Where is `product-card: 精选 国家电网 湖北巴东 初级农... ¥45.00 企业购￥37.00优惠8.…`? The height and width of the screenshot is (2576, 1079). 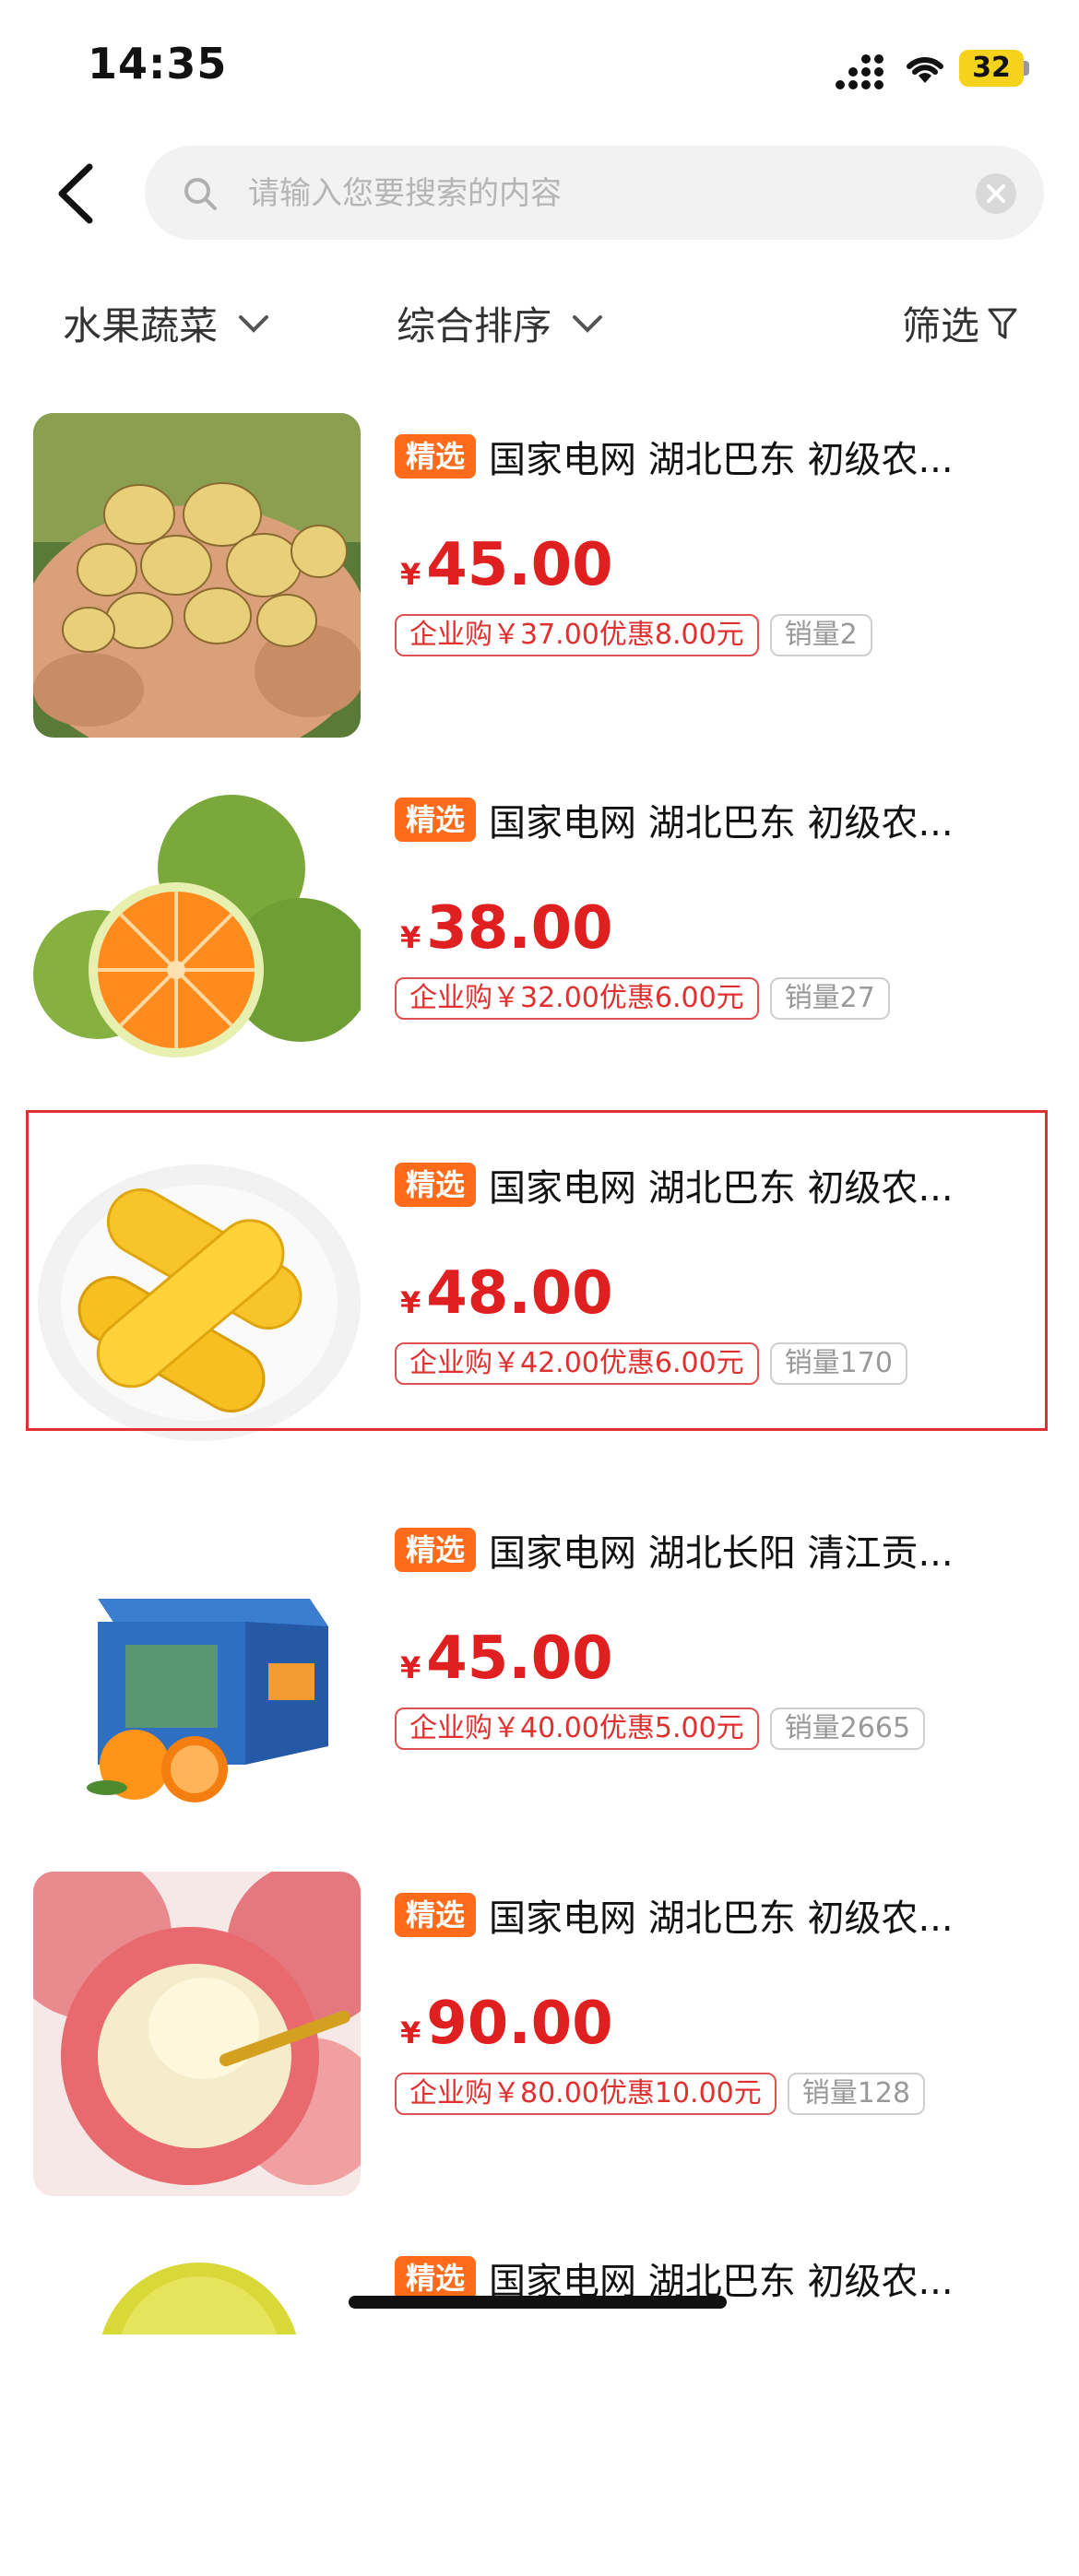 product-card: 精选 国家电网 湖北巴东 初级农... ¥45.00 企业购￥37.00优惠8.… is located at coordinates (539, 583).